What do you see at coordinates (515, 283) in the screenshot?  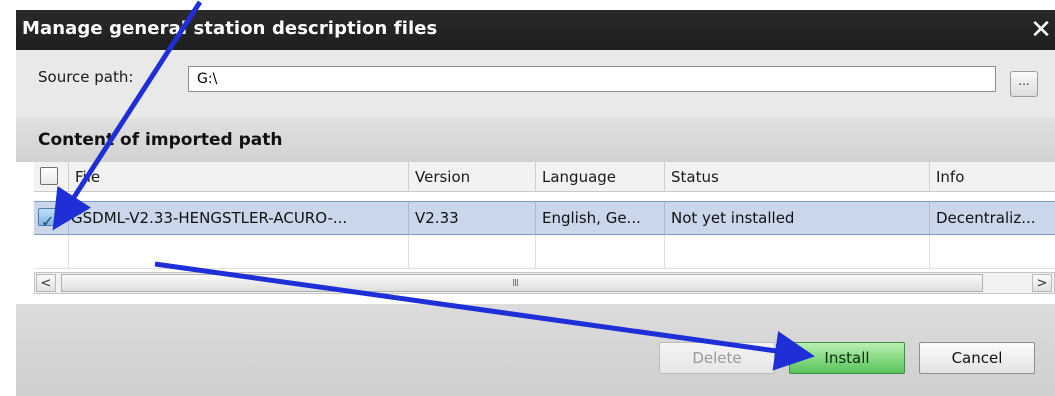 I see `scroll-grip-icon: III` at bounding box center [515, 283].